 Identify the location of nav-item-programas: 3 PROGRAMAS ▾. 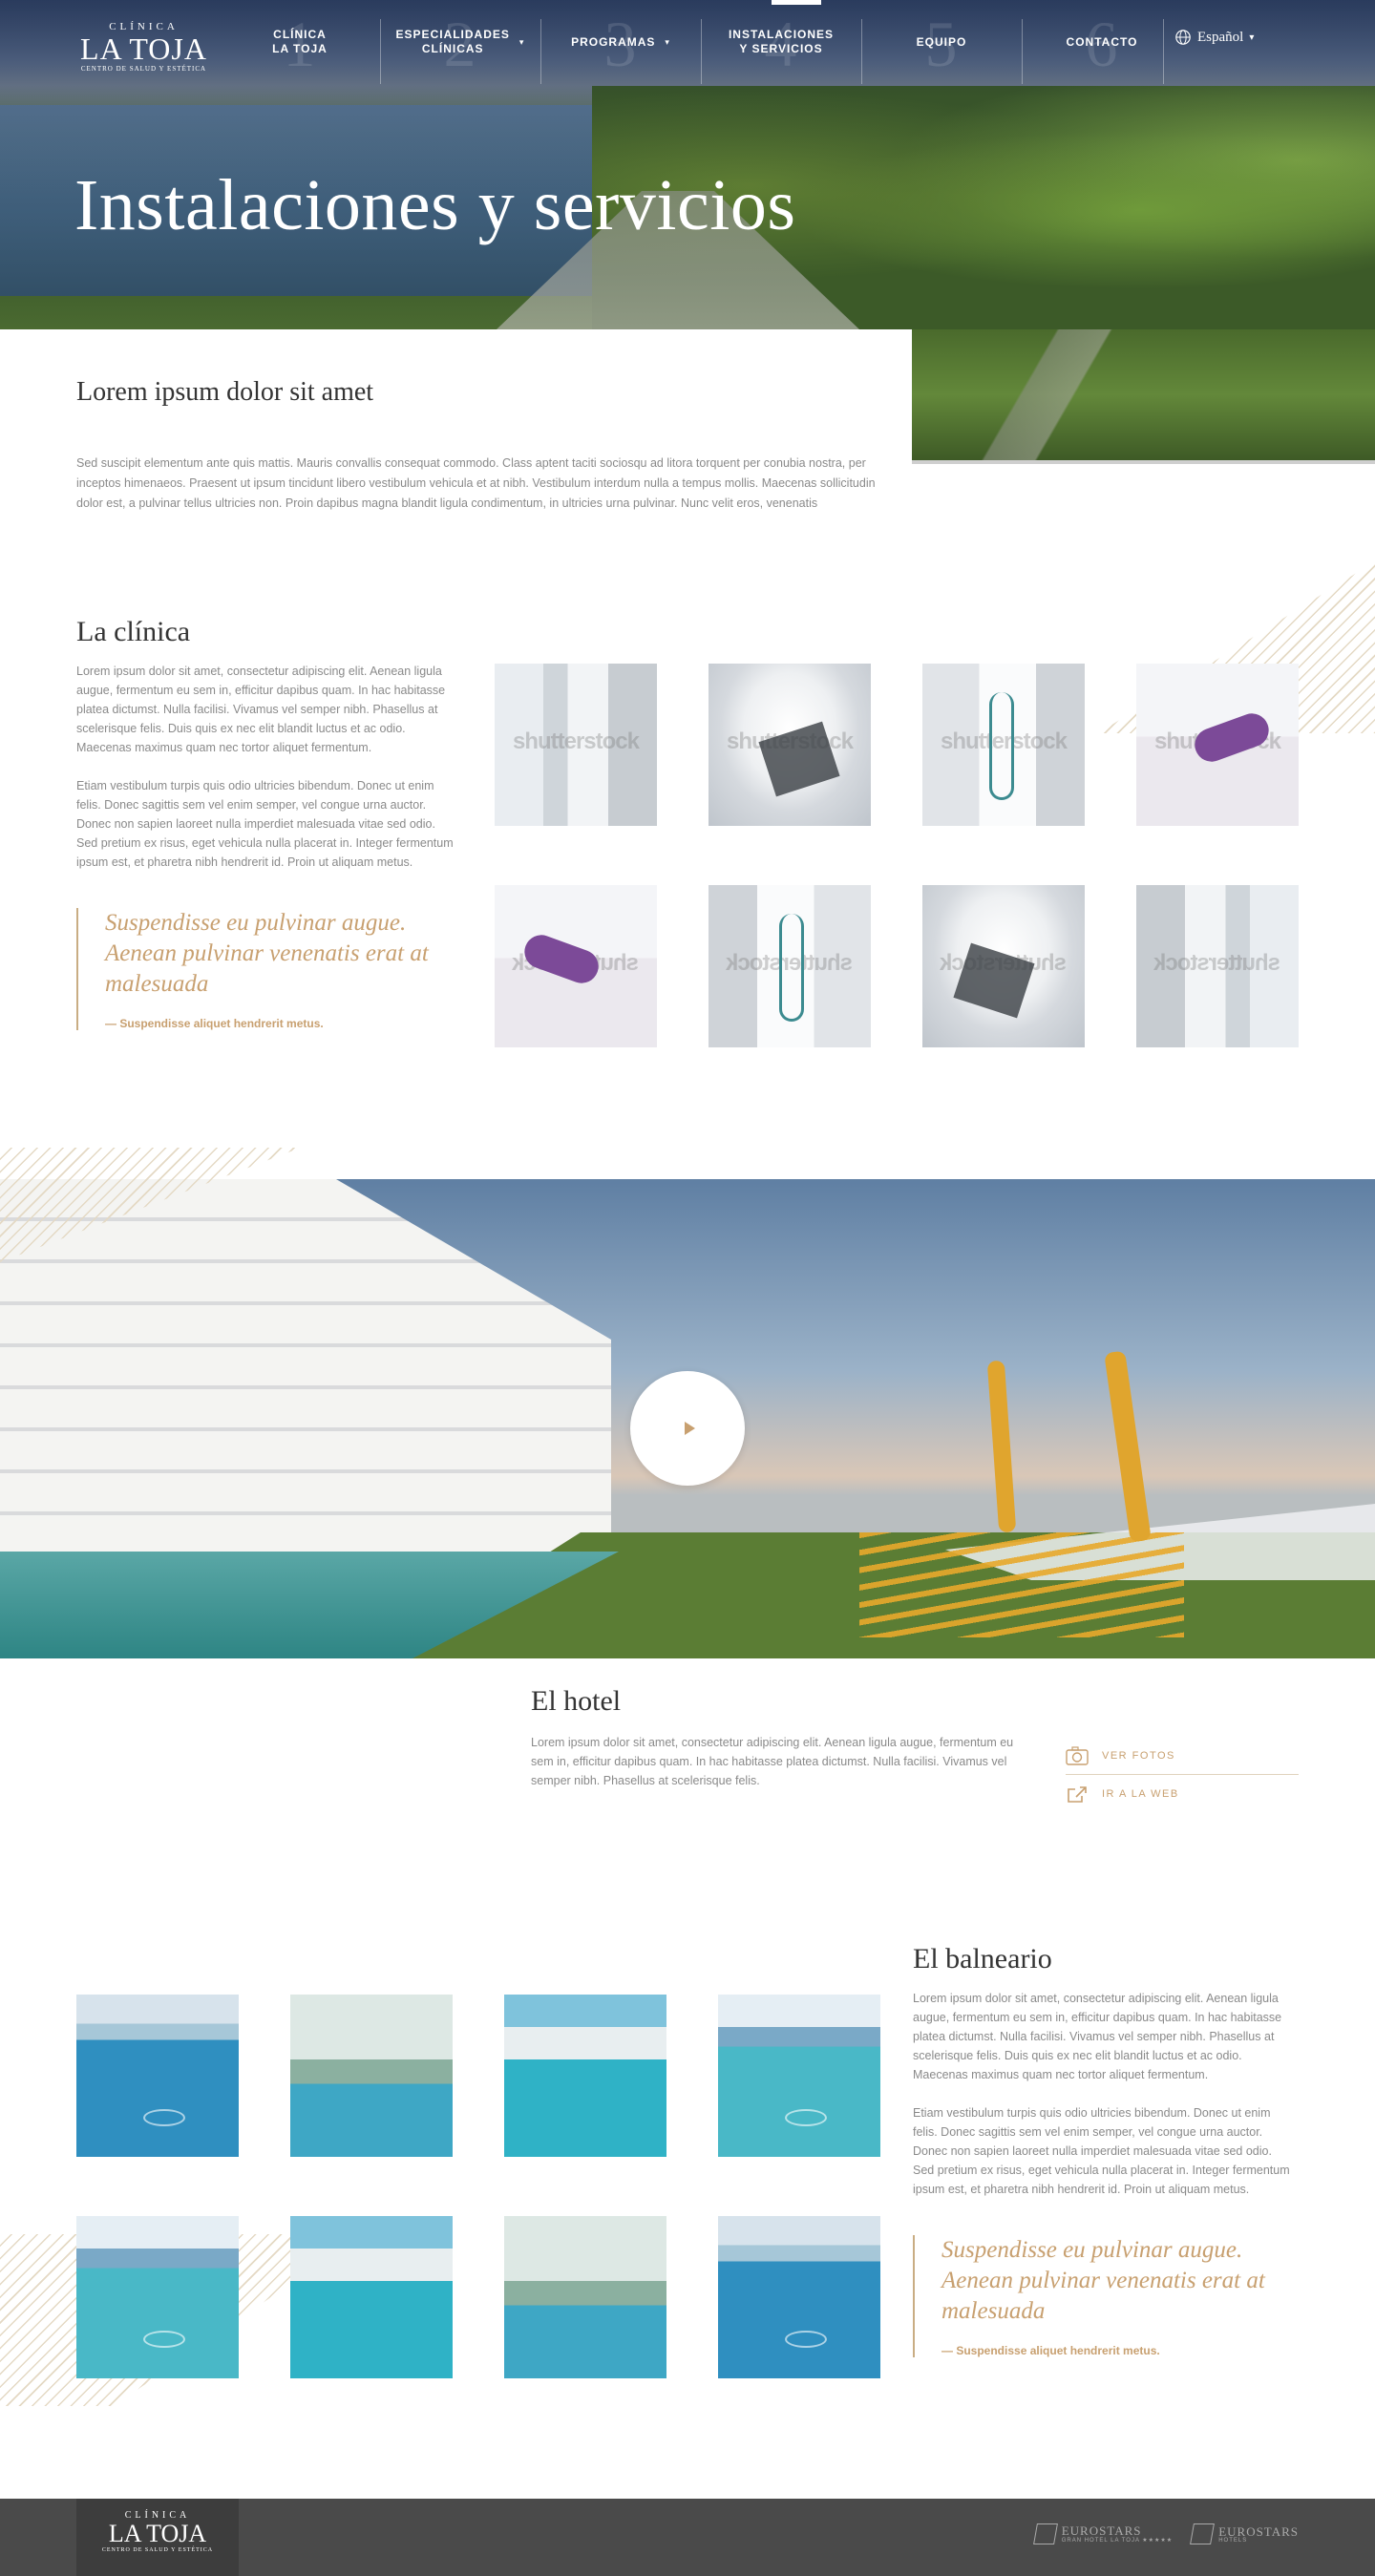
(621, 42).